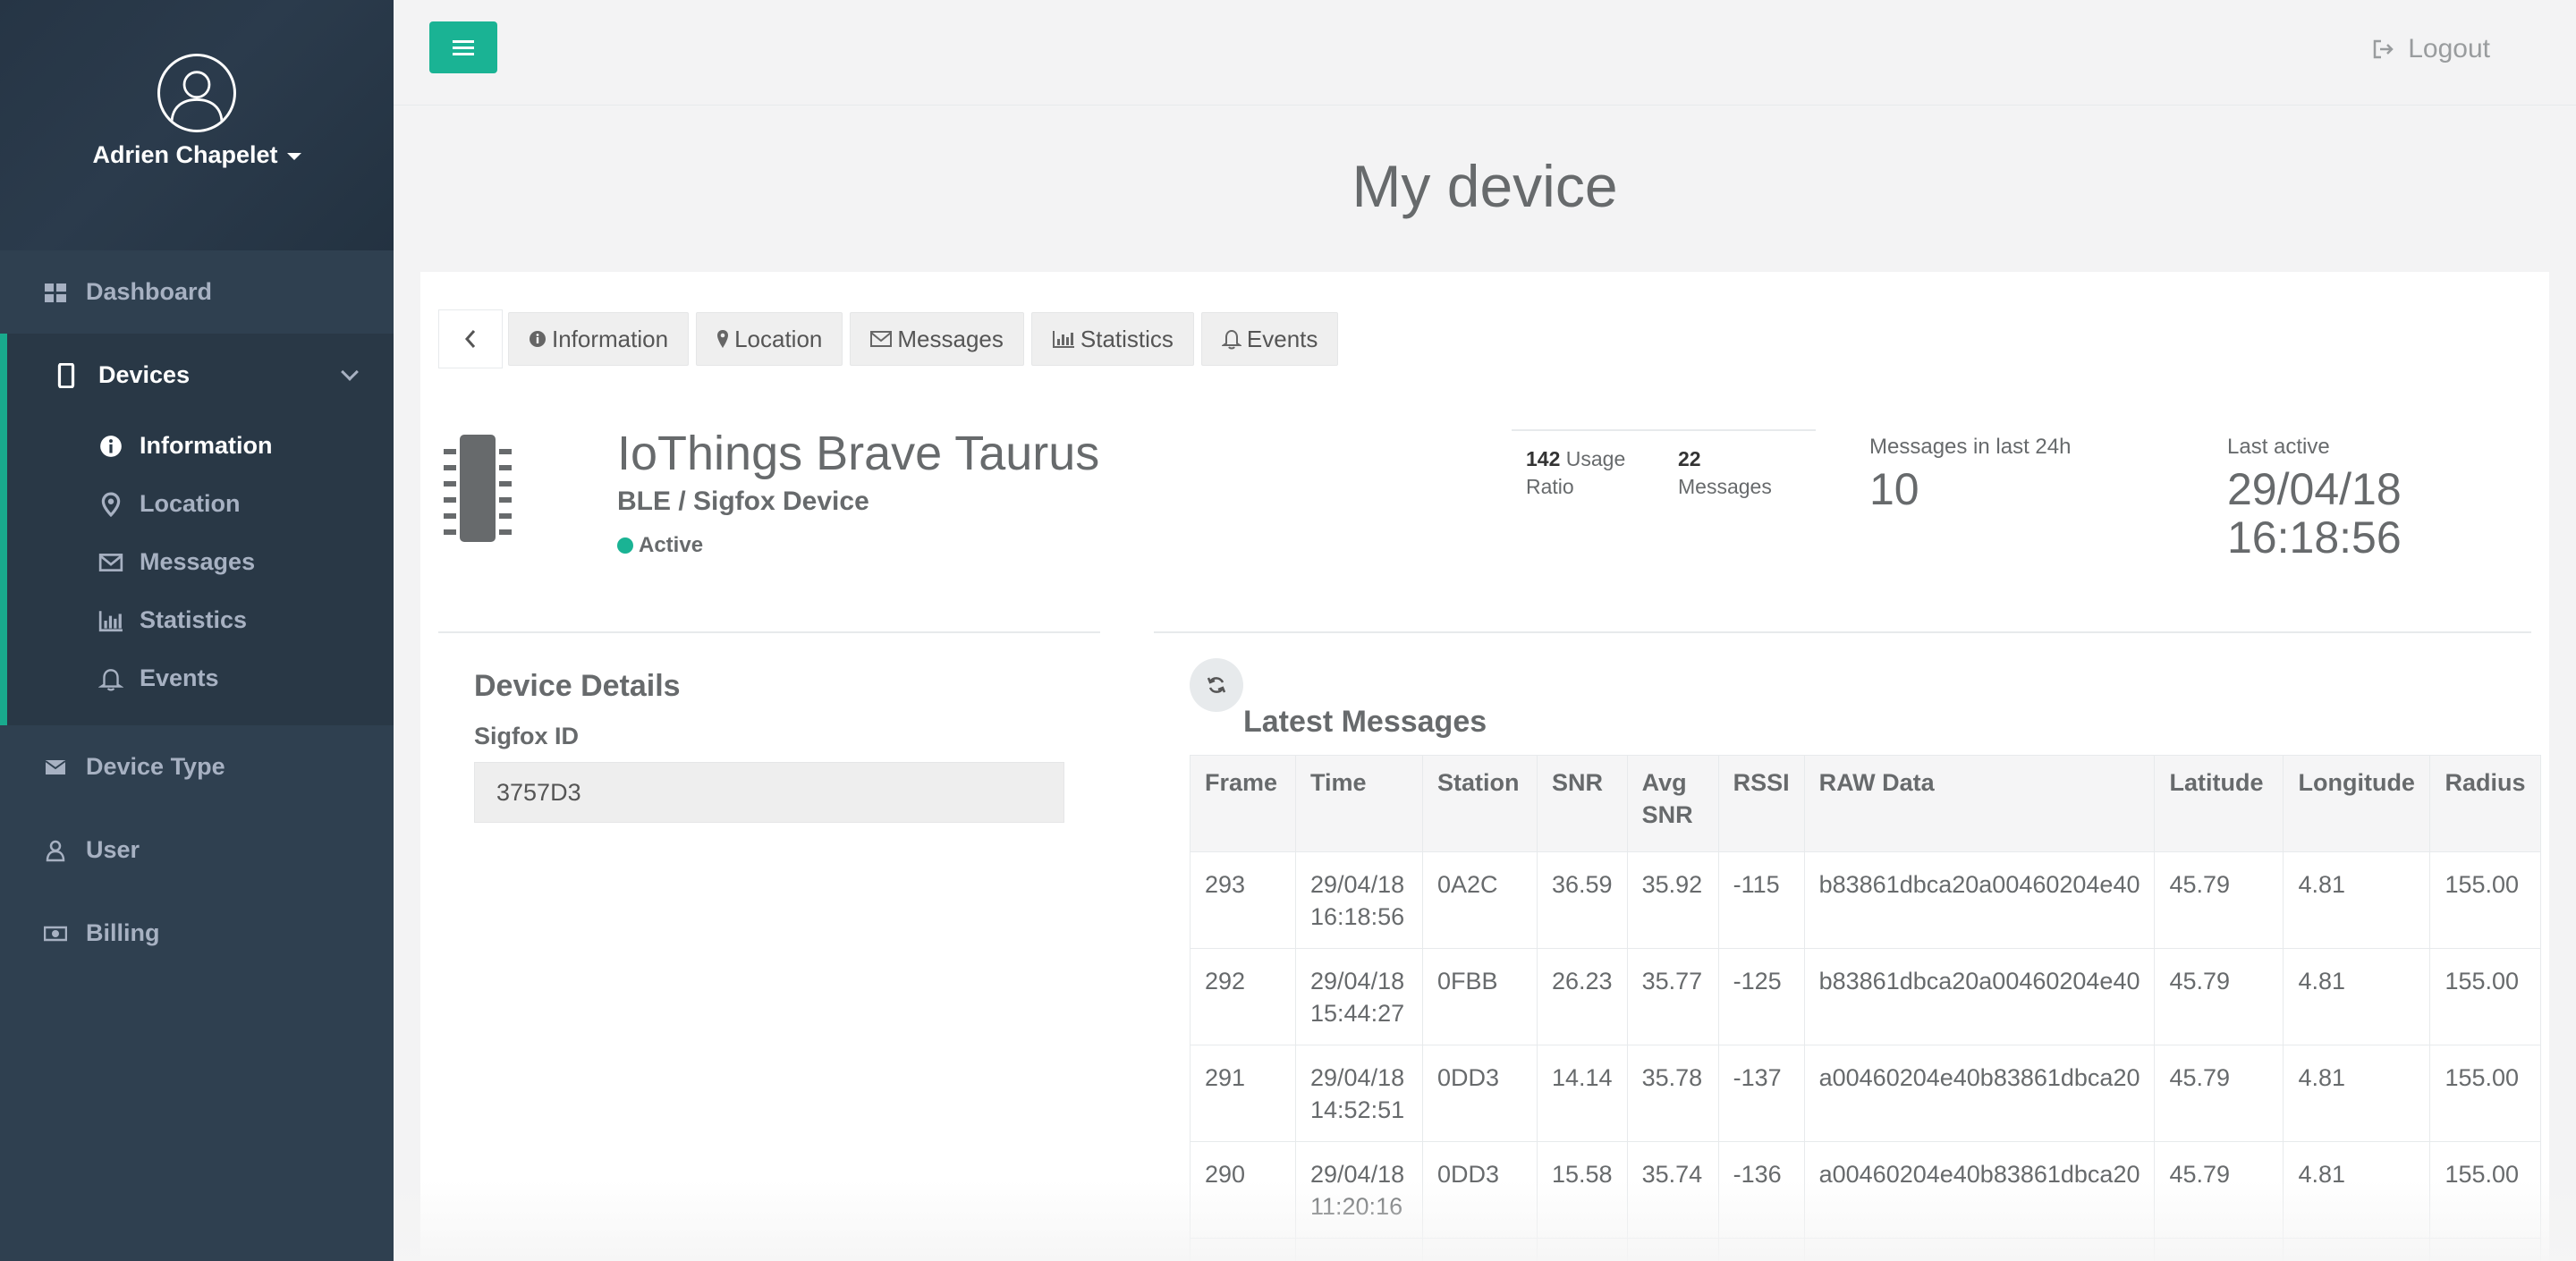 This screenshot has width=2576, height=1261. Describe the element at coordinates (1359, 803) in the screenshot. I see `column-header: Time` at that location.